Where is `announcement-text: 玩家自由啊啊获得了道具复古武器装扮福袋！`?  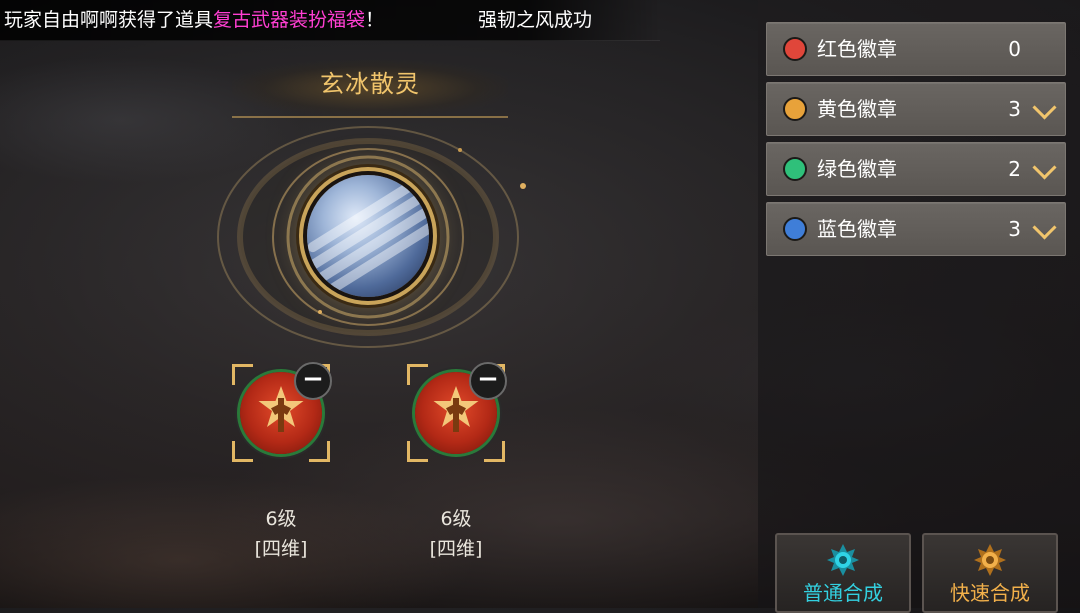 announcement-text: 玩家自由啊啊获得了道具复古武器装扮福袋！ is located at coordinates (194, 20).